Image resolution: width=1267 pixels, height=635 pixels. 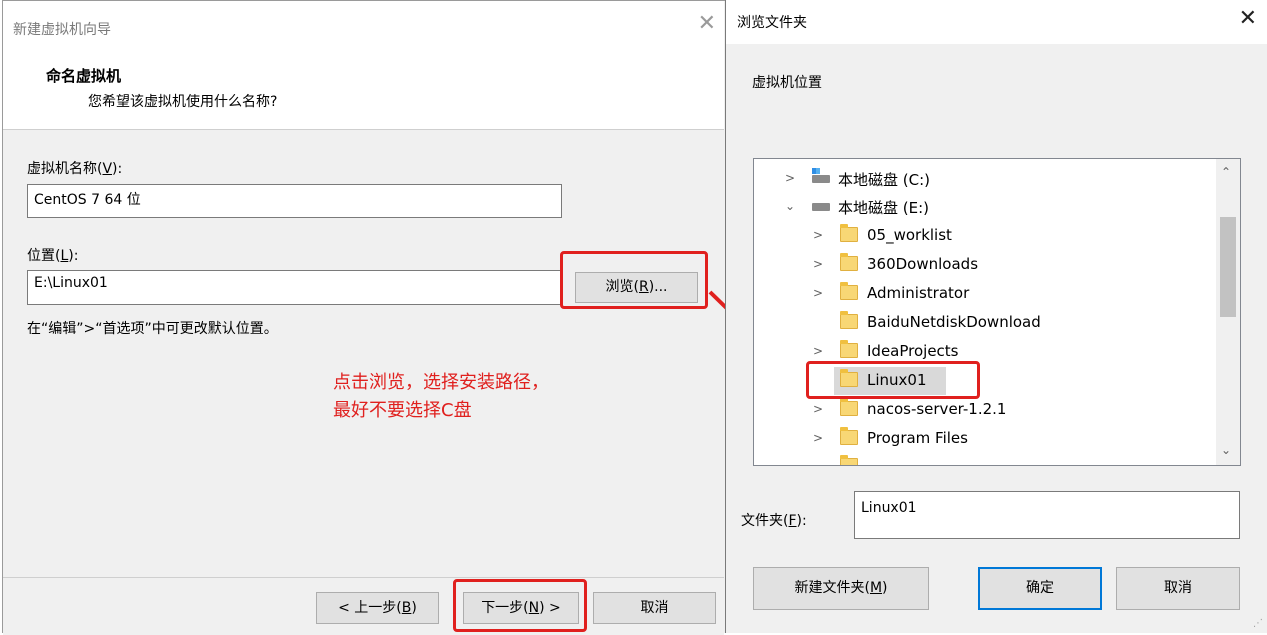 I want to click on wizard-header: 命名虚拟机 您希望该虚拟机使用什么名称?, so click(x=363, y=92).